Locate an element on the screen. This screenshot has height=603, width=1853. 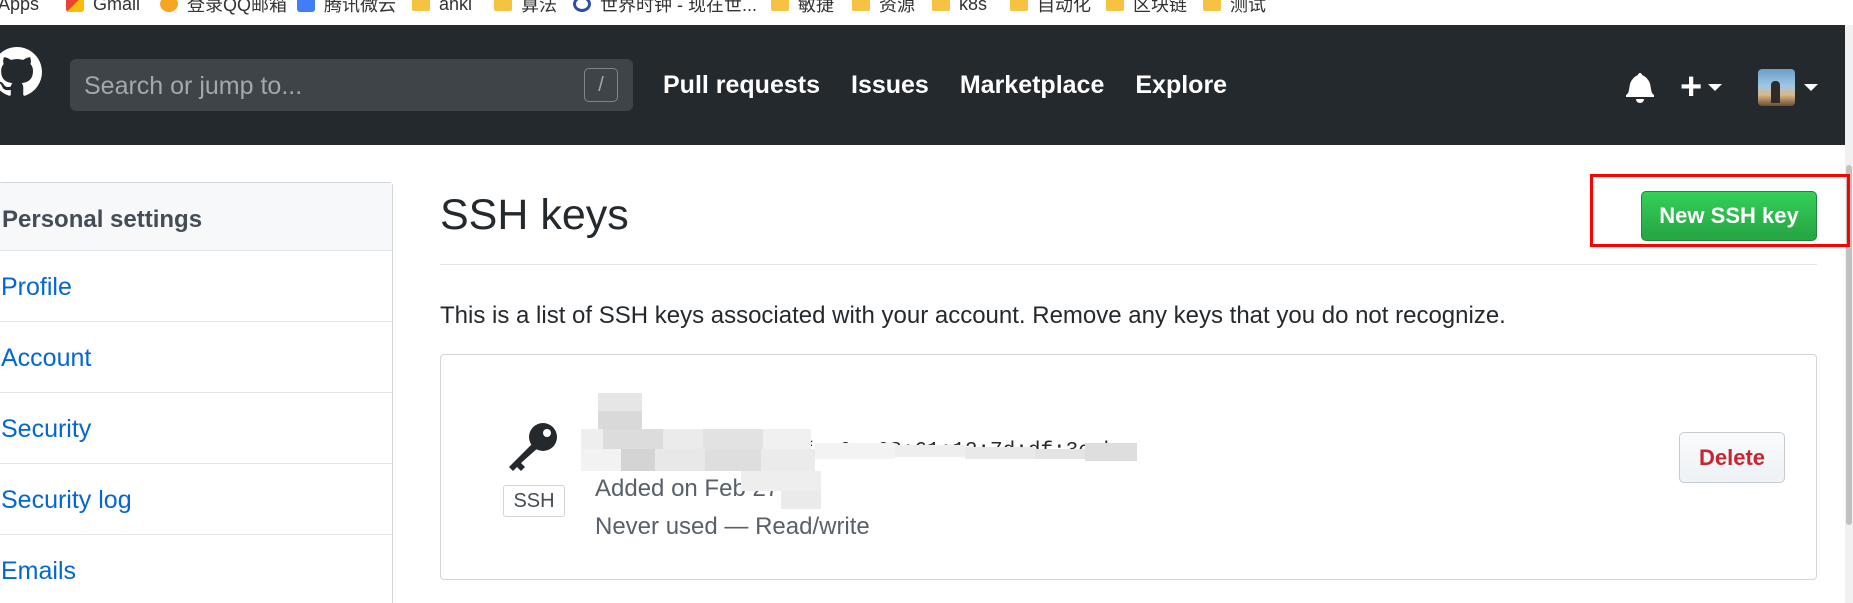
bookmark-label: 腾讯微云 is located at coordinates (360, 7).